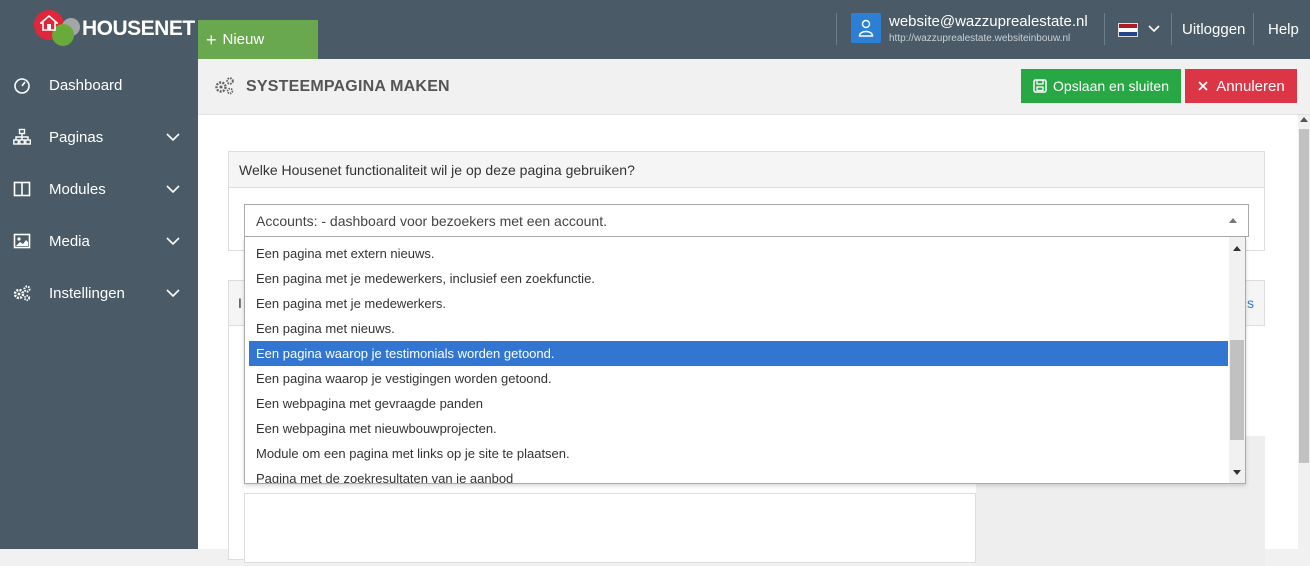  What do you see at coordinates (1250, 86) in the screenshot?
I see `cancel-button-label: Annuleren` at bounding box center [1250, 86].